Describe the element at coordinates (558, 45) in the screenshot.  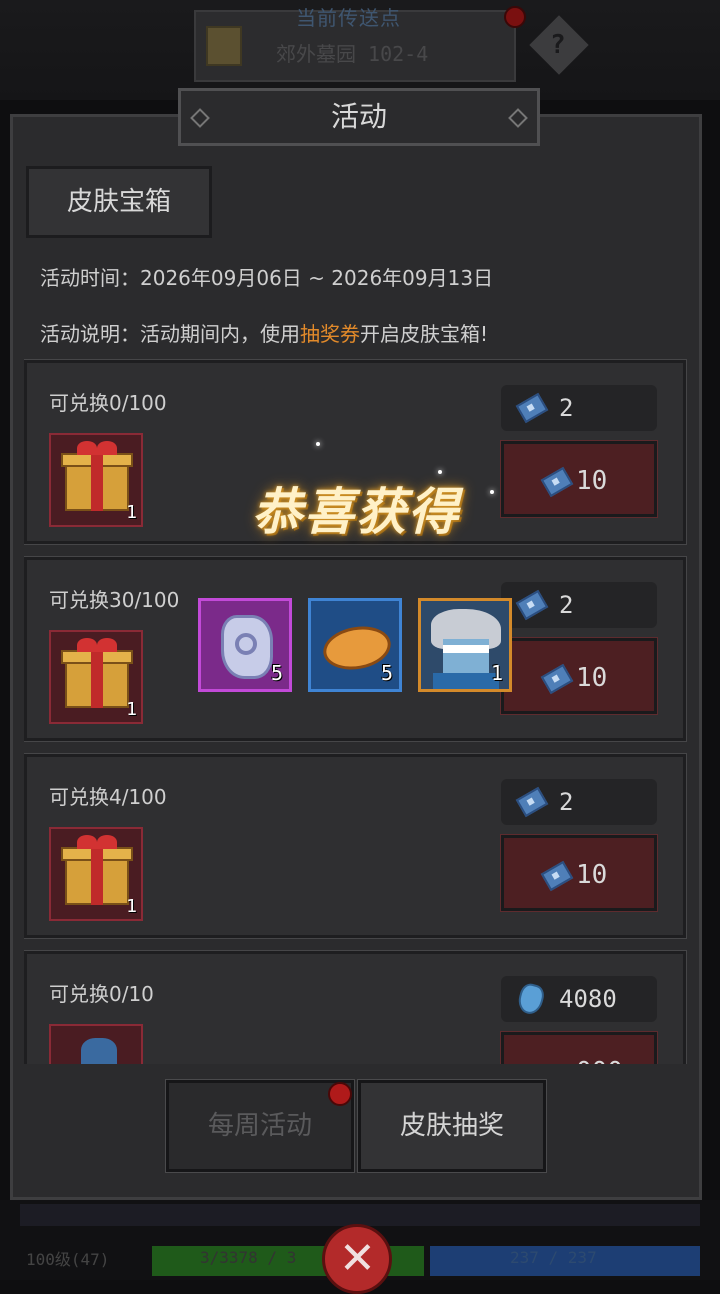
I see `help-question-mark: ?` at that location.